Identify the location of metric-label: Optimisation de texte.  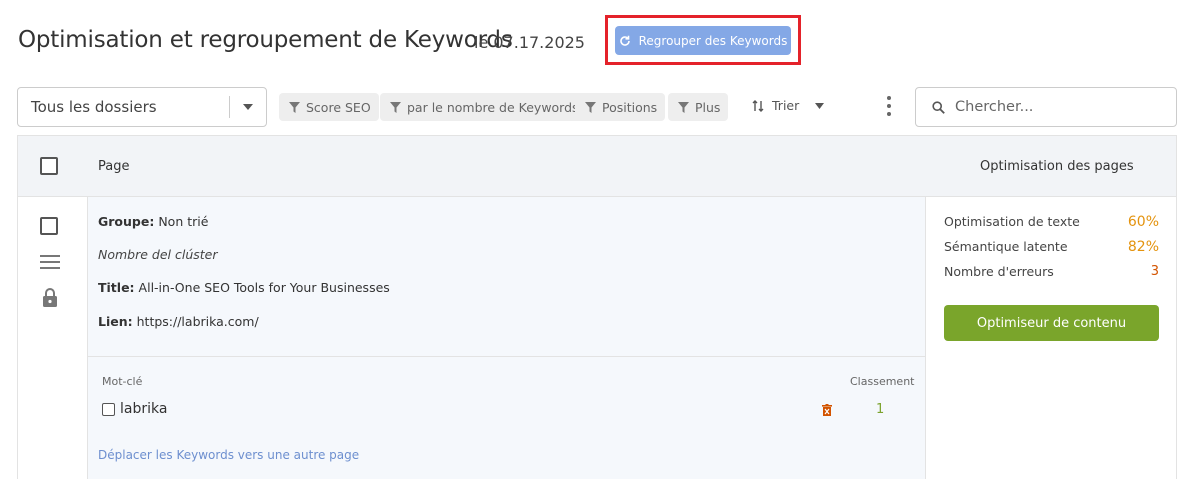
(1012, 221).